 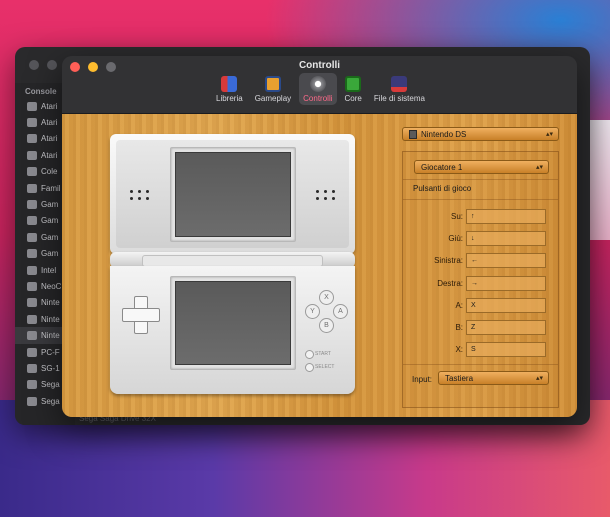 I want to click on tab-library: Libreria, so click(x=229, y=89).